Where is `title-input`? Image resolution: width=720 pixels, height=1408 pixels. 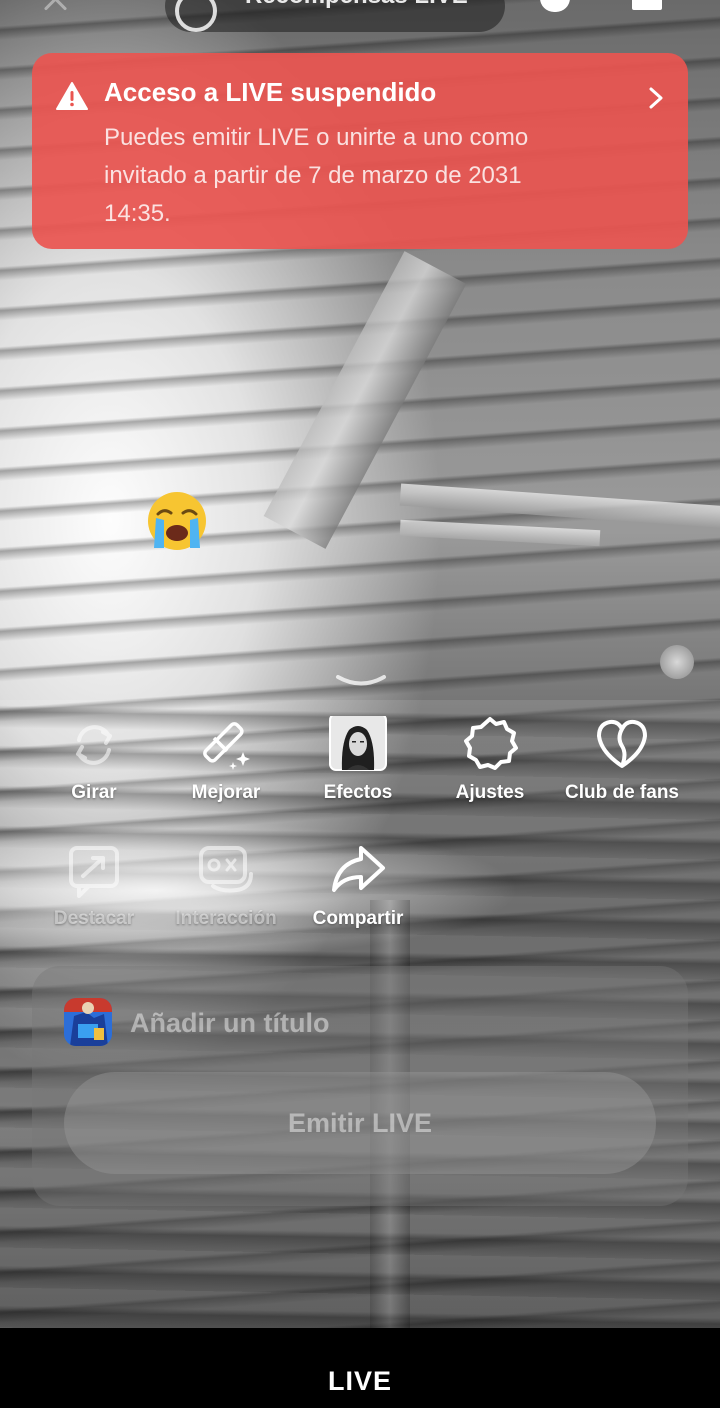 title-input is located at coordinates (390, 1023).